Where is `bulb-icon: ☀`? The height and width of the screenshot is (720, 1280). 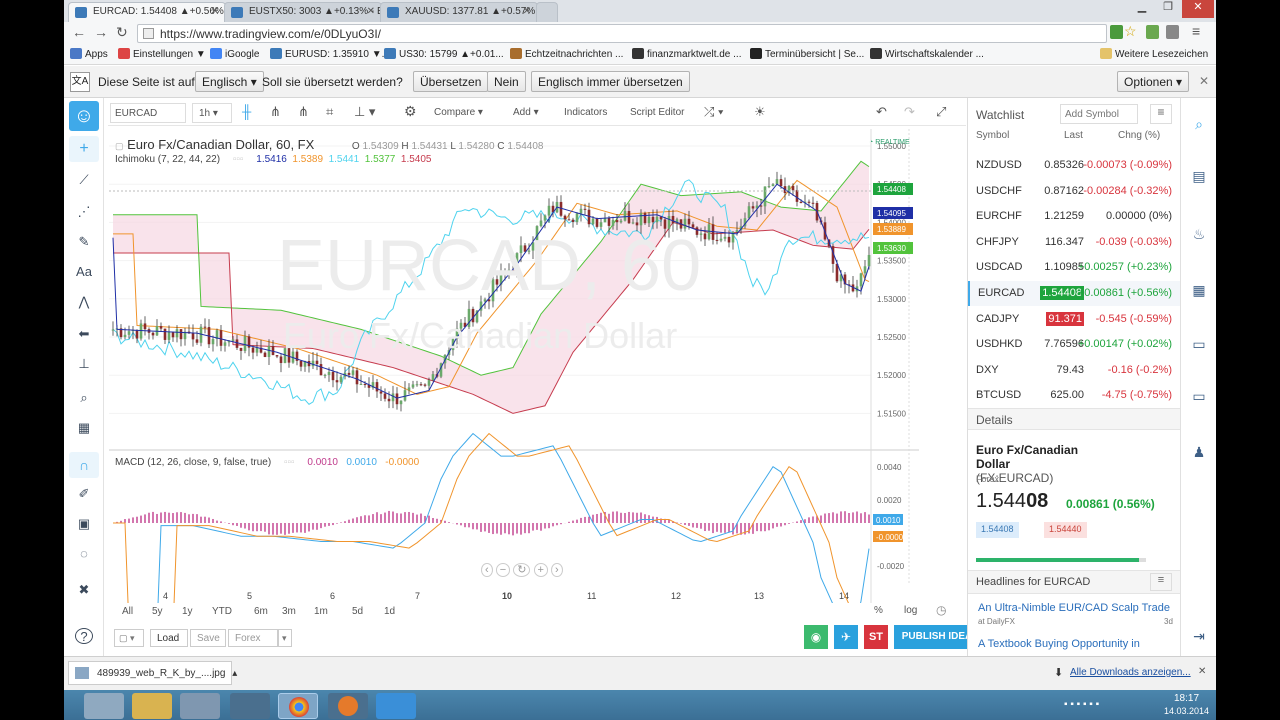 bulb-icon: ☀ is located at coordinates (760, 113).